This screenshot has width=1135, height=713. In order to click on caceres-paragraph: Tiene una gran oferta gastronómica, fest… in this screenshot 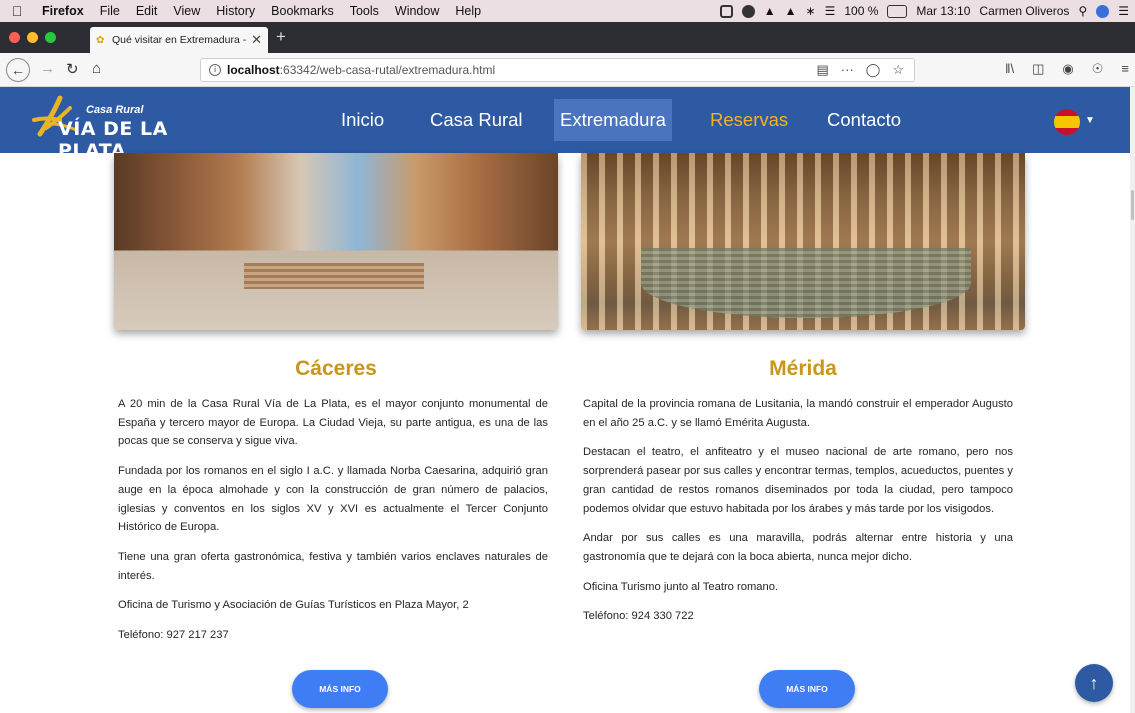, I will do `click(333, 566)`.